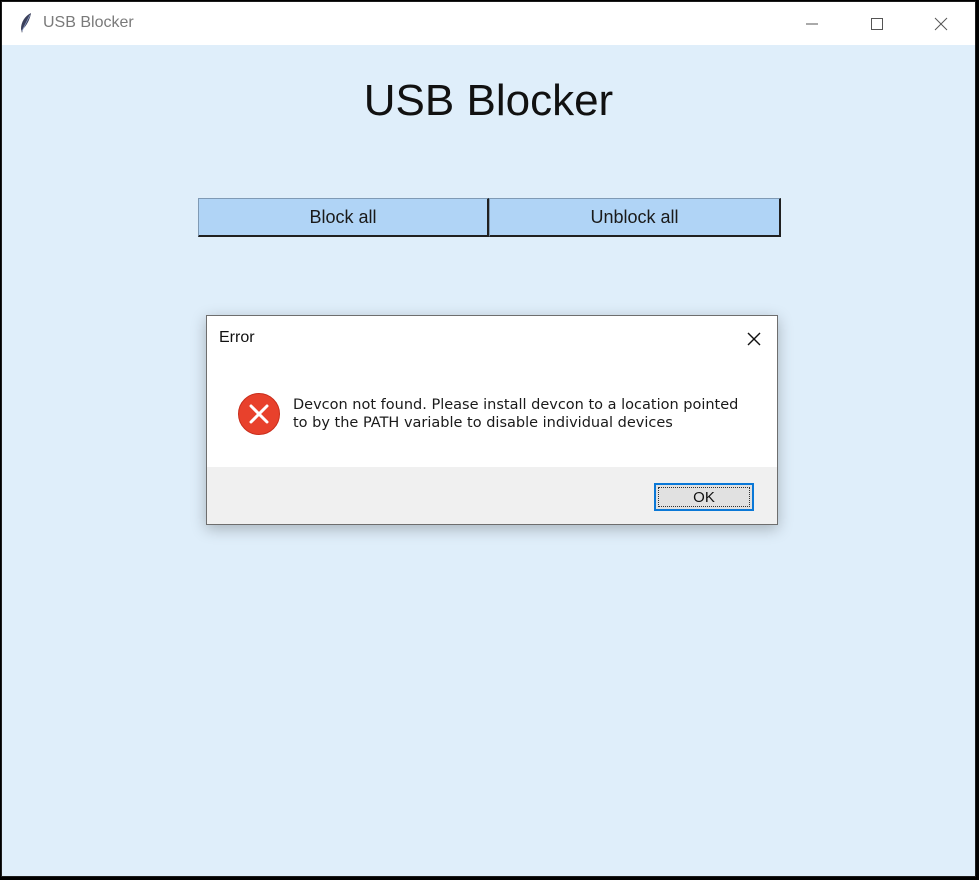 Image resolution: width=979 pixels, height=880 pixels. What do you see at coordinates (488, 23) in the screenshot?
I see `title-bar: USB Blocker` at bounding box center [488, 23].